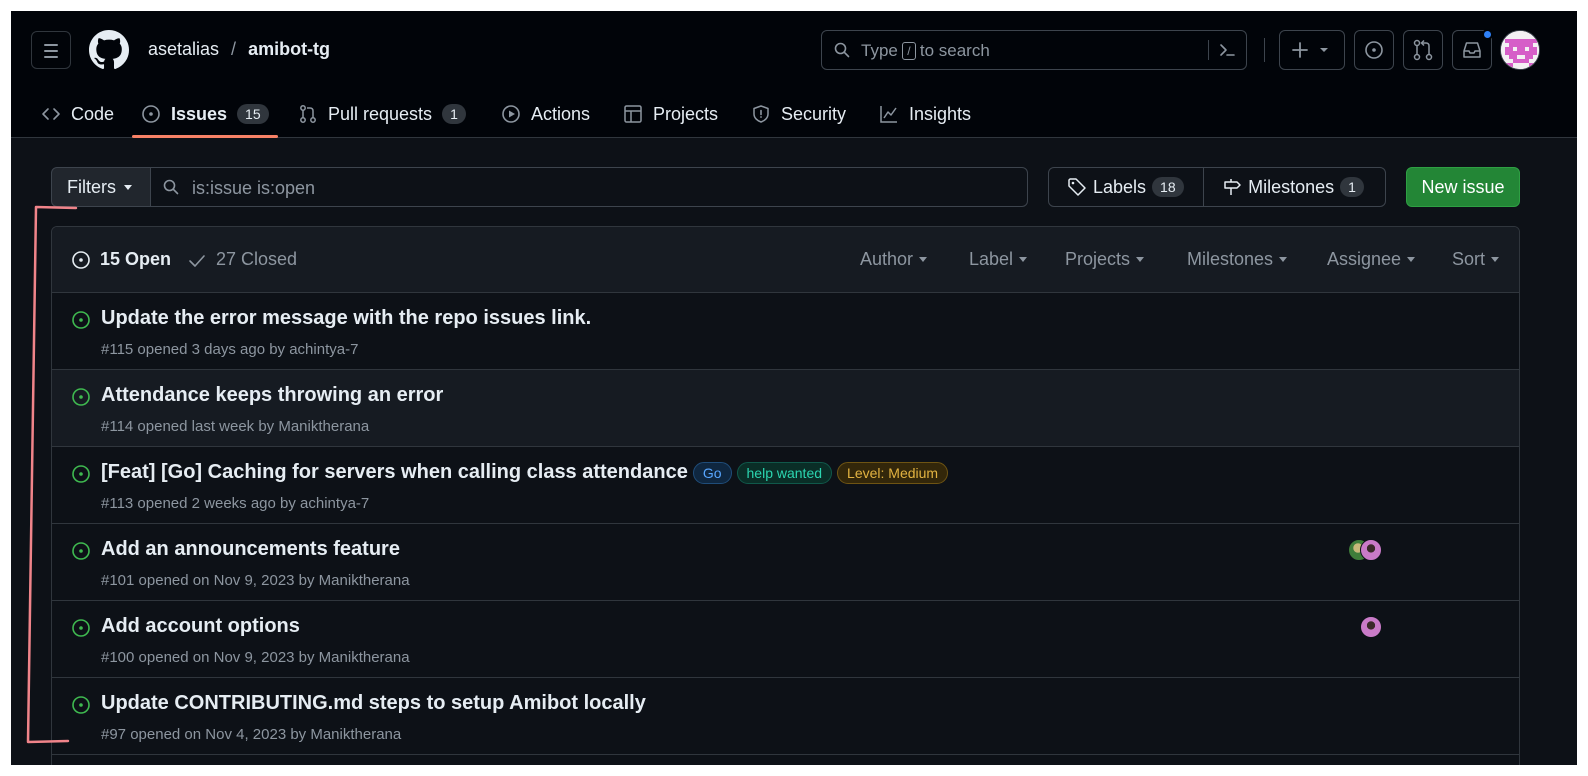 The image size is (1588, 776). Describe the element at coordinates (894, 259) in the screenshot. I see `author-filter: Author` at that location.